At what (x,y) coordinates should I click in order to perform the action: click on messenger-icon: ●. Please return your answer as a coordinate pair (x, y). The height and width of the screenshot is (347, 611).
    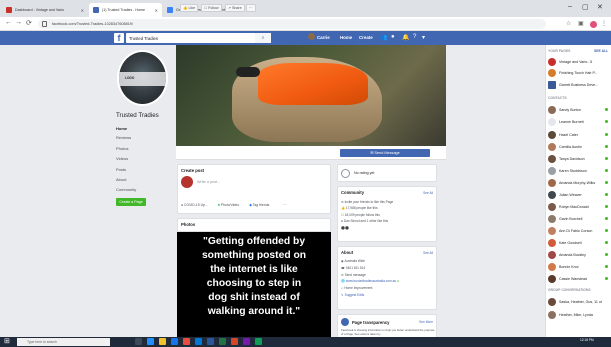
    Looking at the image, I should click on (393, 37).